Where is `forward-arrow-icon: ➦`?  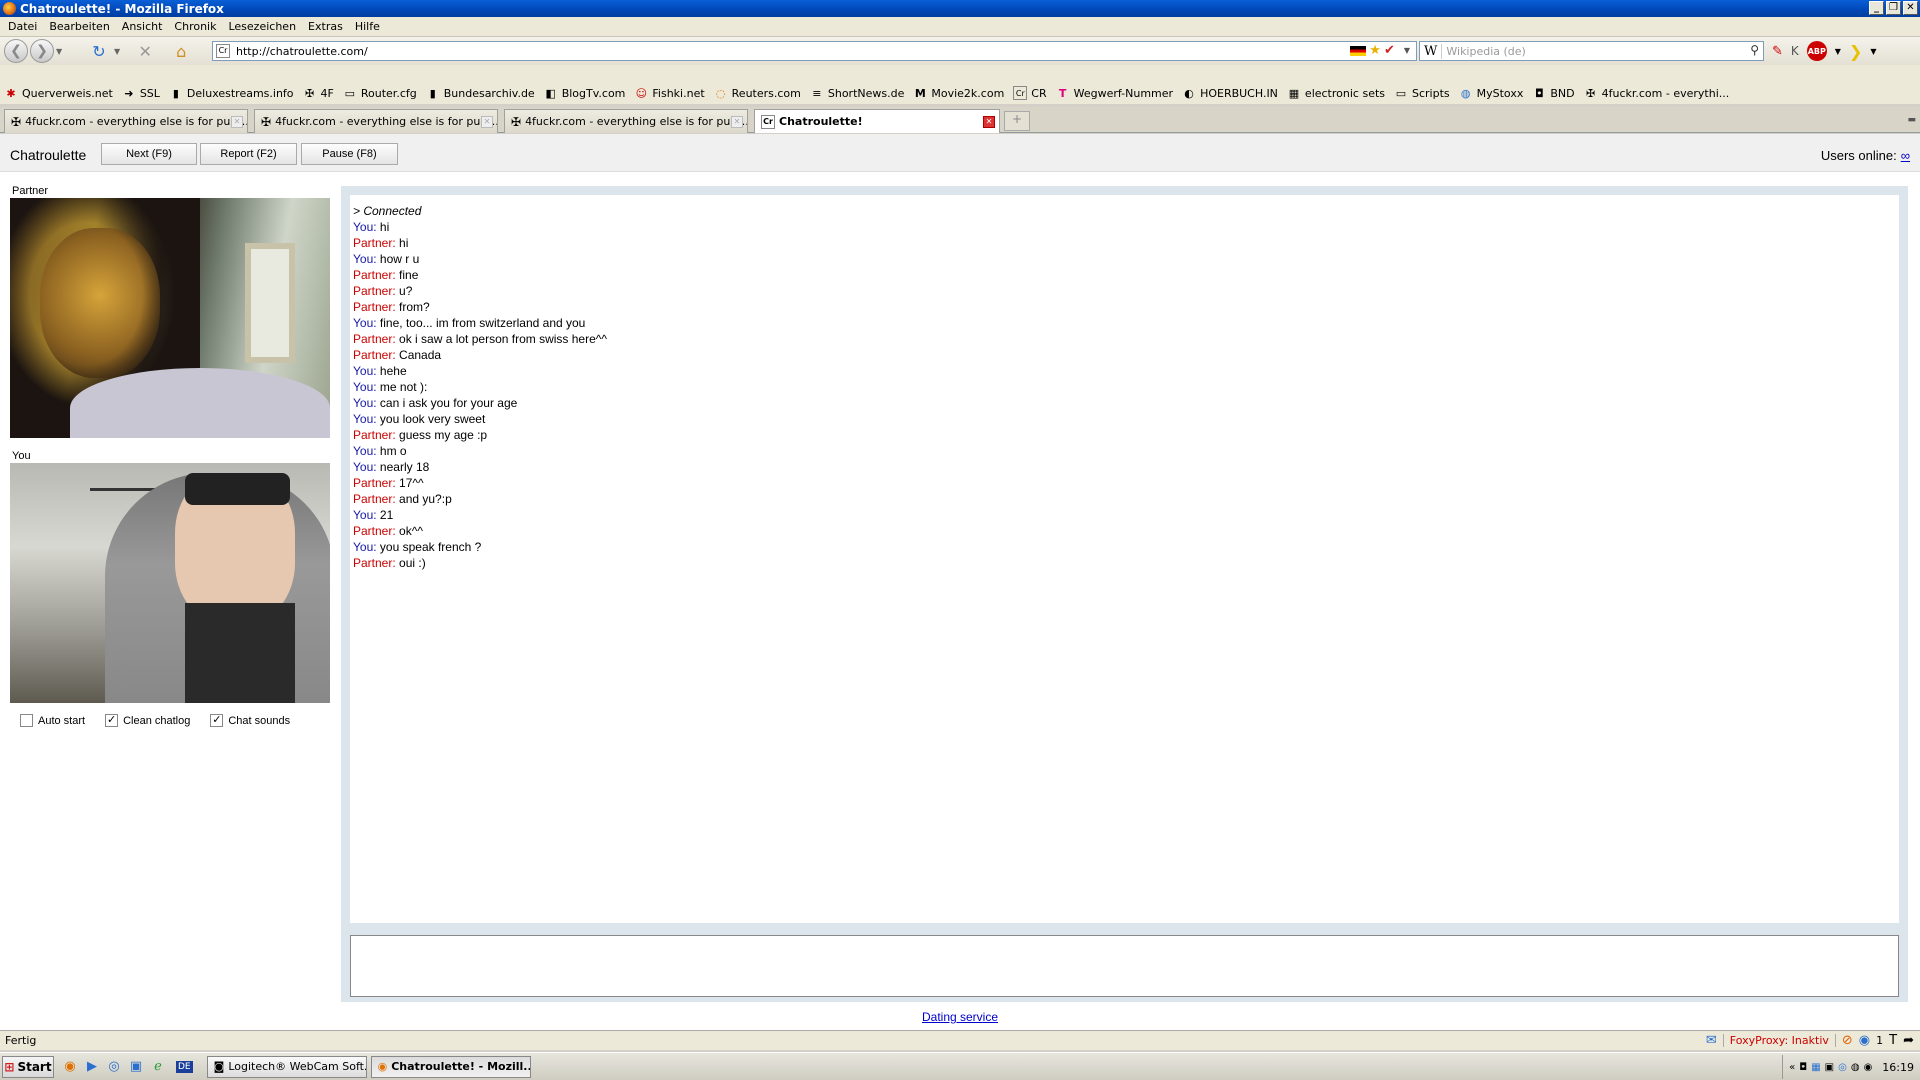
forward-arrow-icon: ➦ is located at coordinates (1908, 1040).